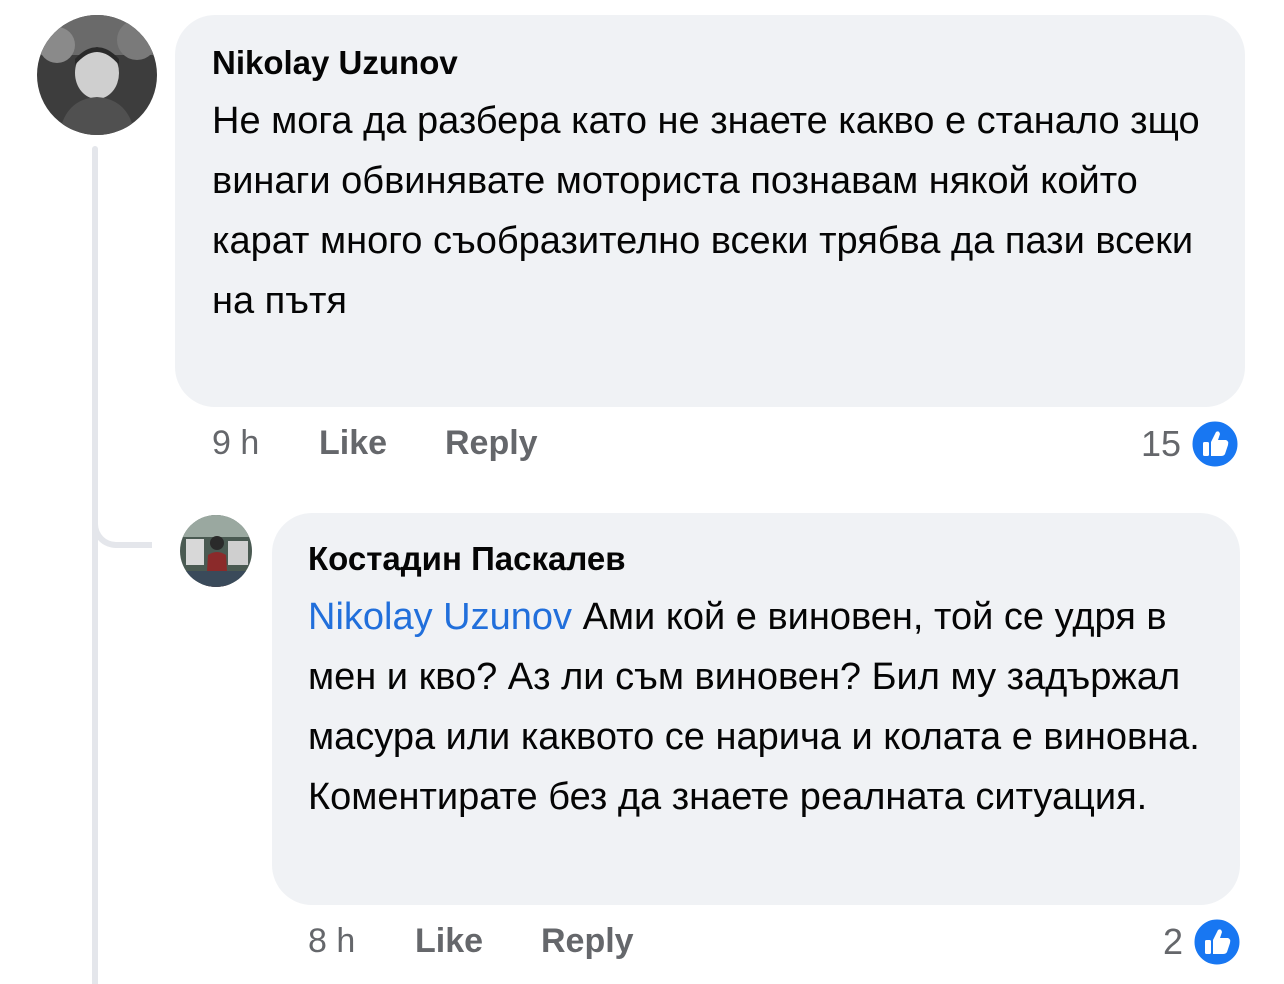 The height and width of the screenshot is (984, 1284). I want to click on mention-link: Nikolay Uzunov, so click(440, 617).